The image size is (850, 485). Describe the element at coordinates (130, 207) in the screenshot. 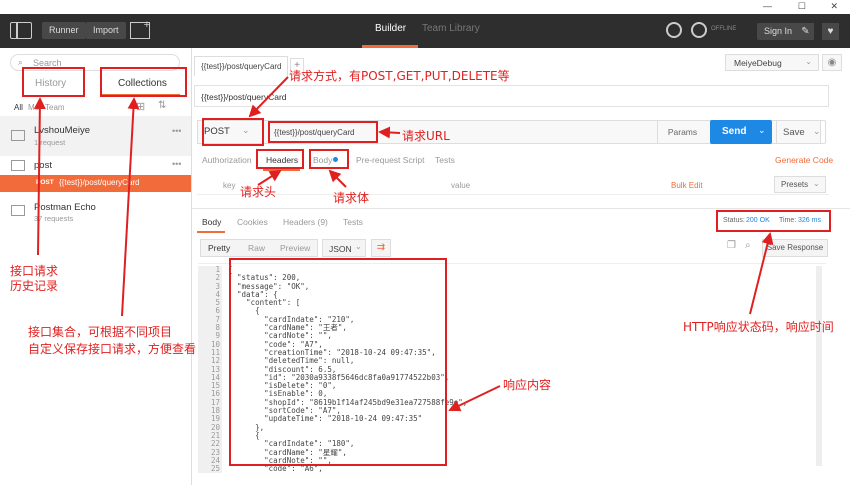

I see `arrow-collections` at that location.